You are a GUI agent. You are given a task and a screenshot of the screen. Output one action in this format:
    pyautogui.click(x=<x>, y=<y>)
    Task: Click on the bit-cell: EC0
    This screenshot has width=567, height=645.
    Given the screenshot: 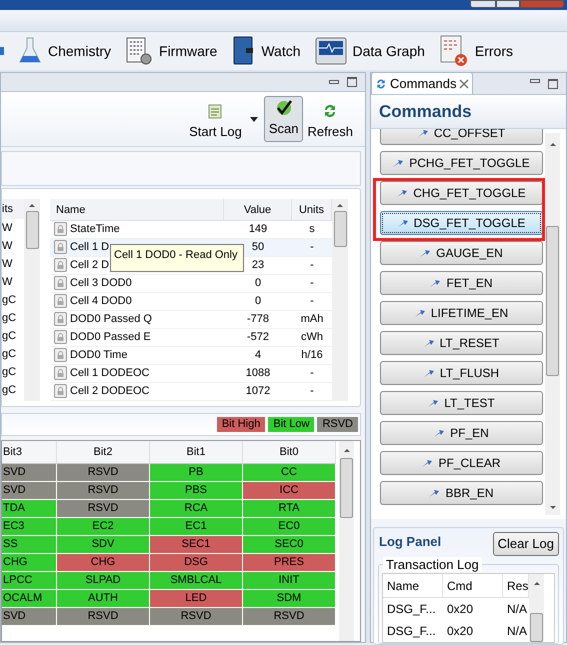 What is the action you would take?
    pyautogui.click(x=289, y=526)
    